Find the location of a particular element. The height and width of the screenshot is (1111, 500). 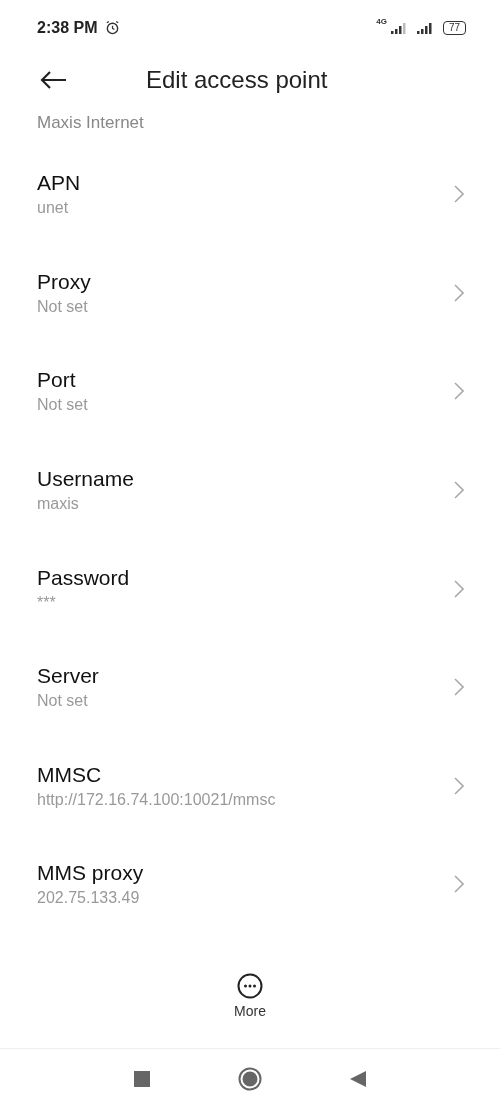

setting-value: maxis is located at coordinates (58, 504).